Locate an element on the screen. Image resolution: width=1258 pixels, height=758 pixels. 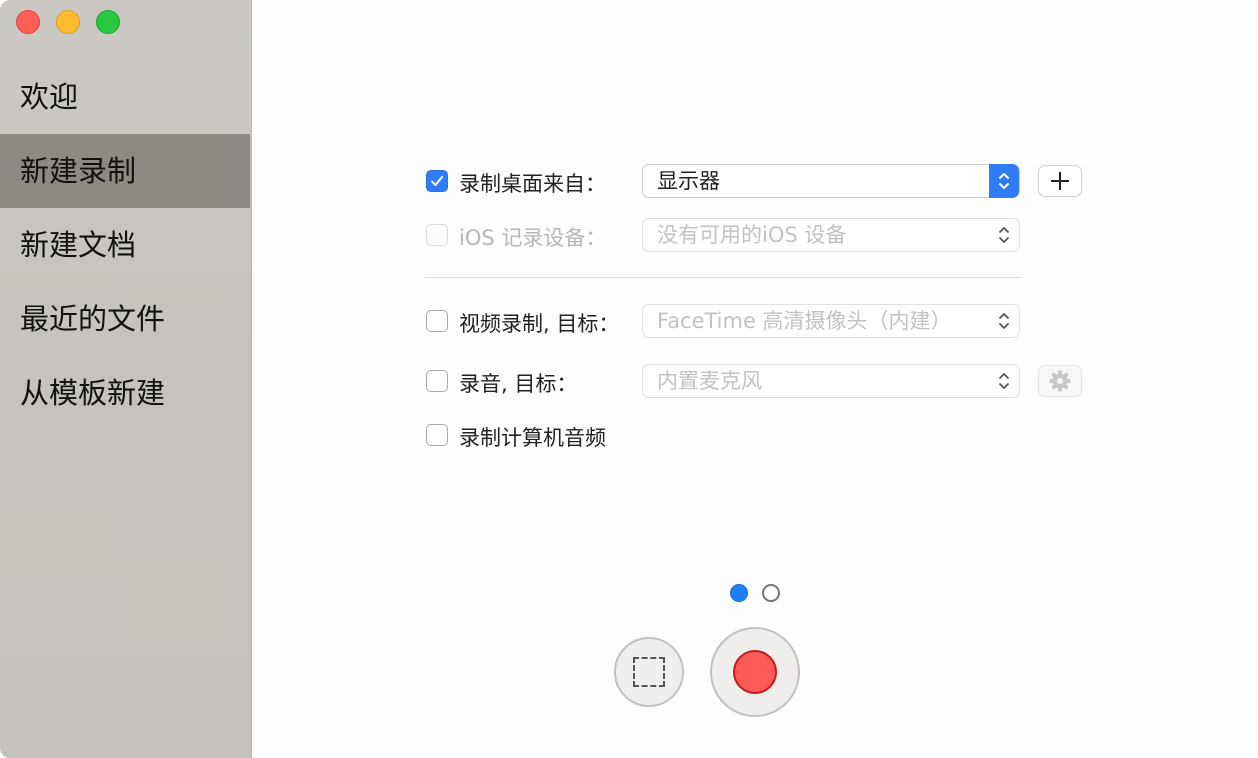
ios-device-label: iOS 记录设备： is located at coordinates (533, 238).